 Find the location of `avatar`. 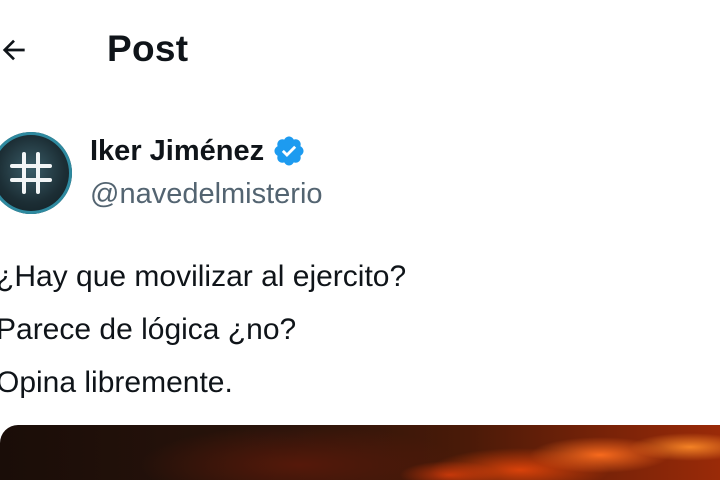

avatar is located at coordinates (36, 173).